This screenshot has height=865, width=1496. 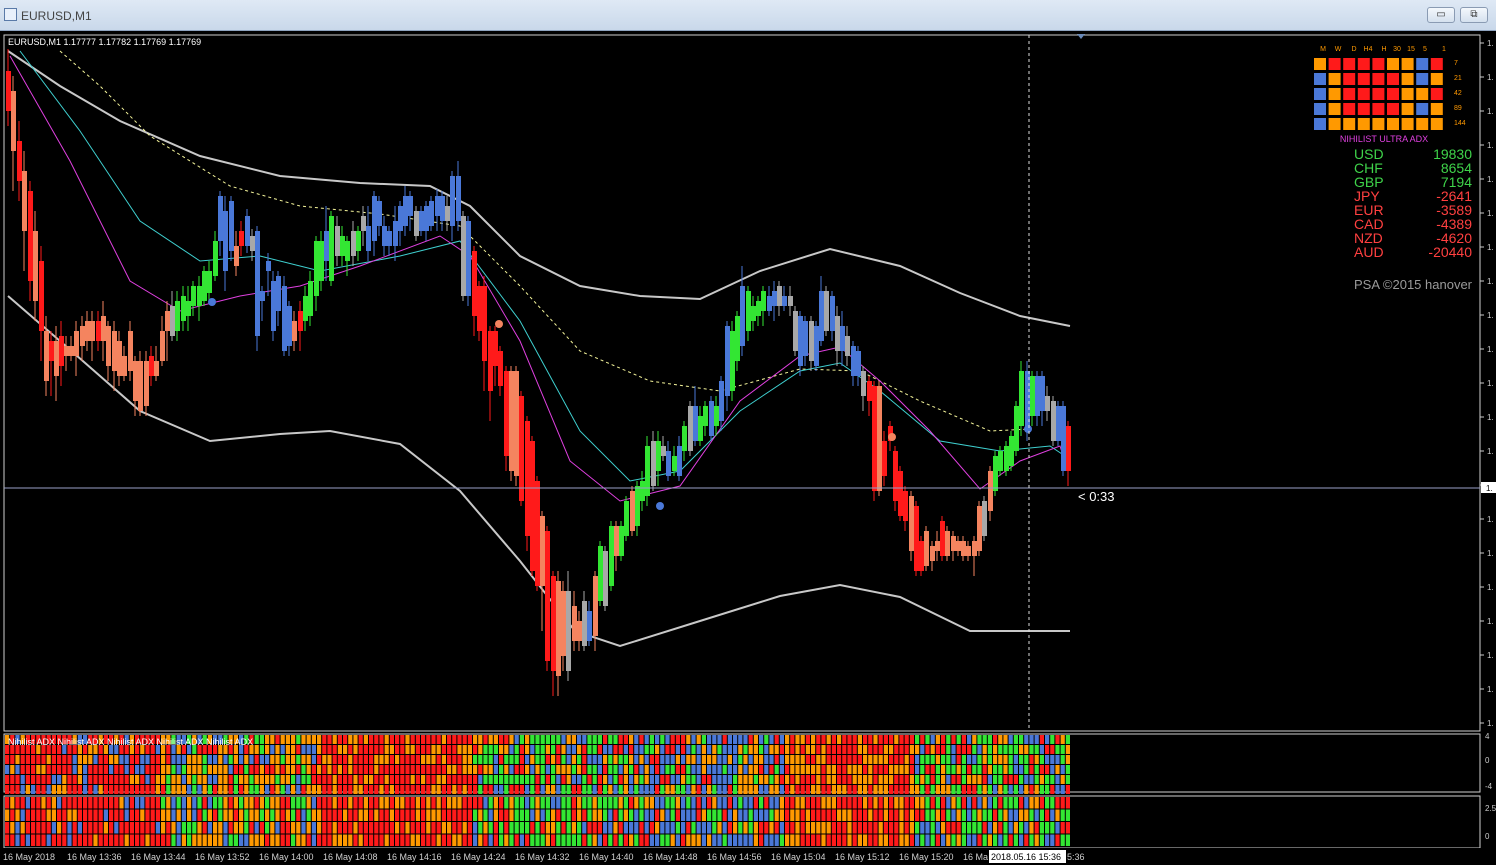 I want to click on restore-button: ⧉, so click(x=1474, y=15).